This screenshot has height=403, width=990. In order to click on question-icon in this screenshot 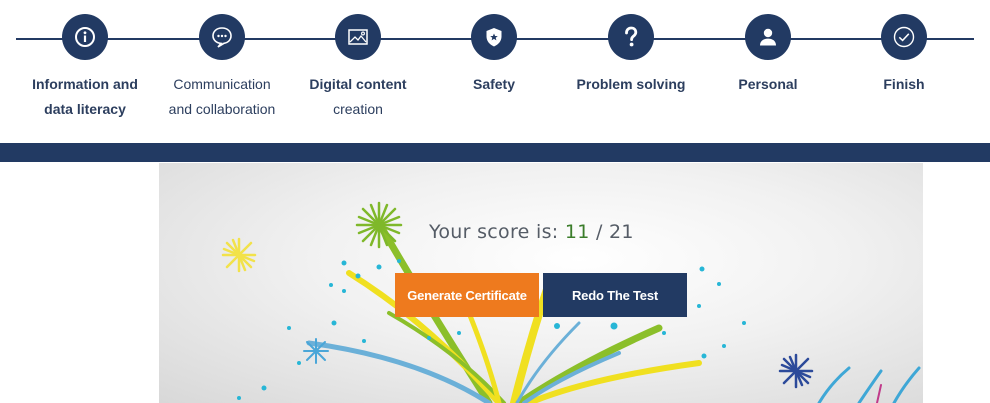, I will do `click(631, 36)`.